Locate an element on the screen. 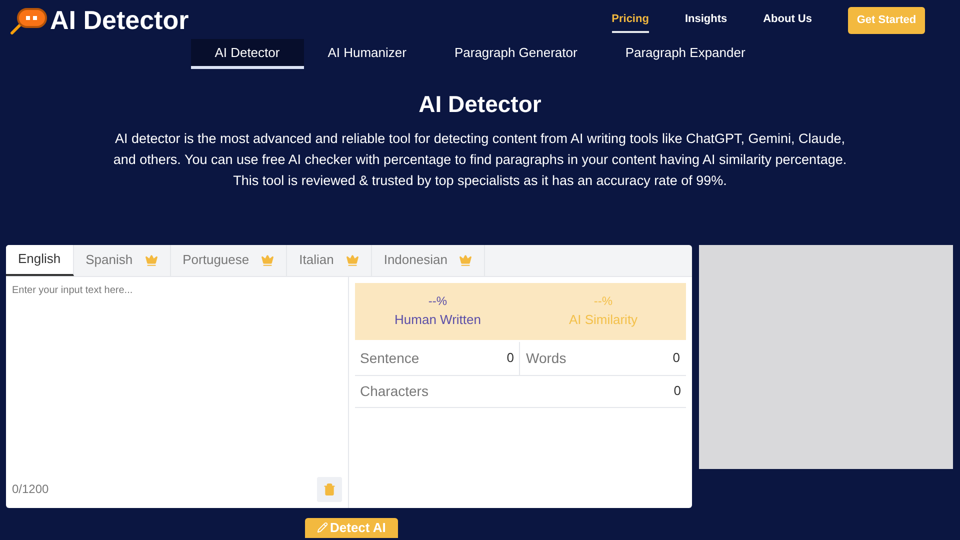 The image size is (960, 540). nav-link: Pricing is located at coordinates (630, 20).